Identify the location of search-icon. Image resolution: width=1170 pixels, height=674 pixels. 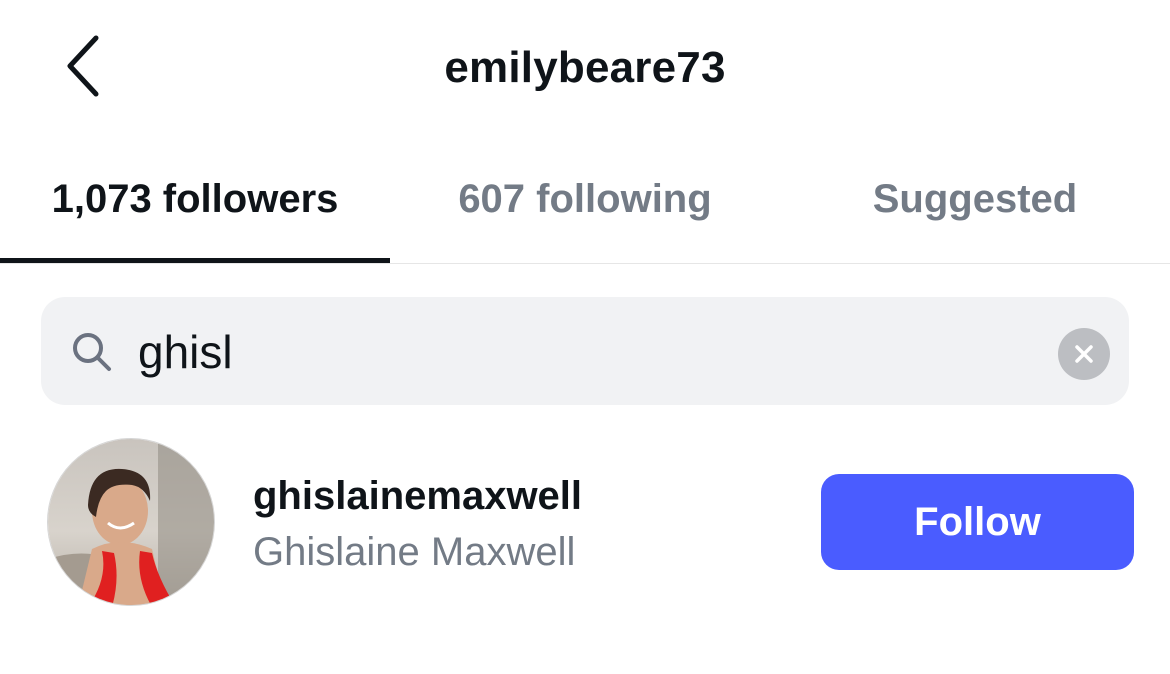
(92, 352).